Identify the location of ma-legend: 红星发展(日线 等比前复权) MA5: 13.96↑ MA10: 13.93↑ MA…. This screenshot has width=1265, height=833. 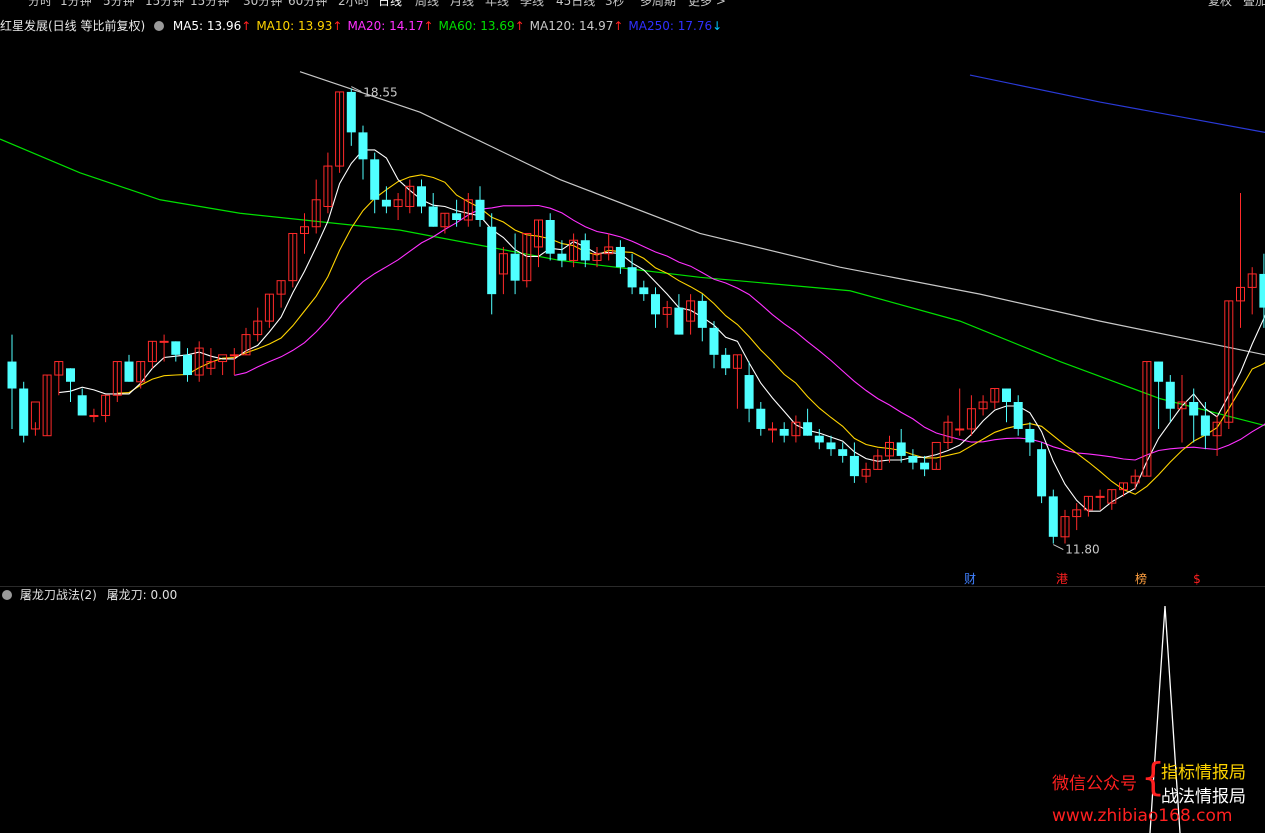
(366, 26).